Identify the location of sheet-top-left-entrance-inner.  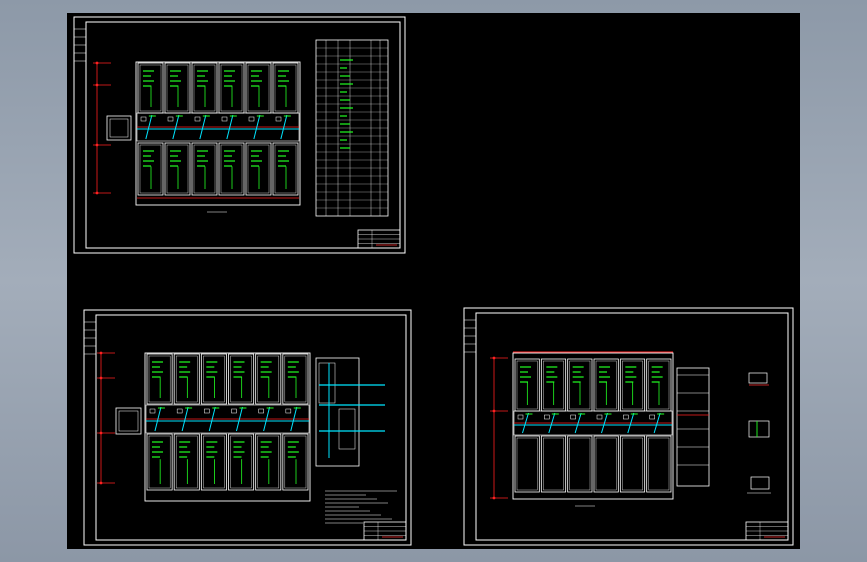
(119, 128).